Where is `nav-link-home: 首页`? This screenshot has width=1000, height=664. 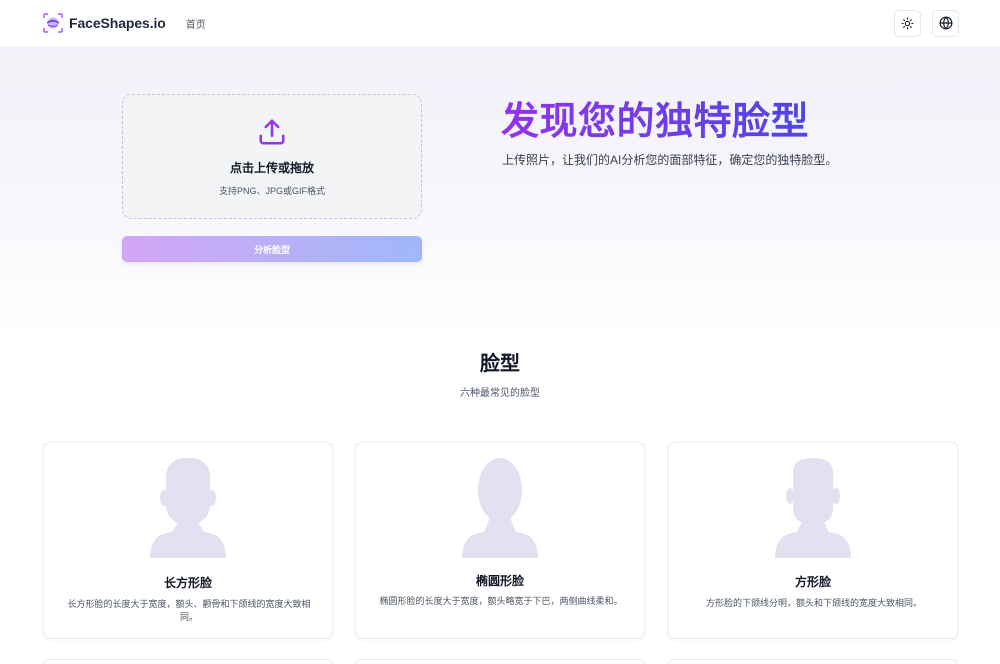
nav-link-home: 首页 is located at coordinates (196, 23).